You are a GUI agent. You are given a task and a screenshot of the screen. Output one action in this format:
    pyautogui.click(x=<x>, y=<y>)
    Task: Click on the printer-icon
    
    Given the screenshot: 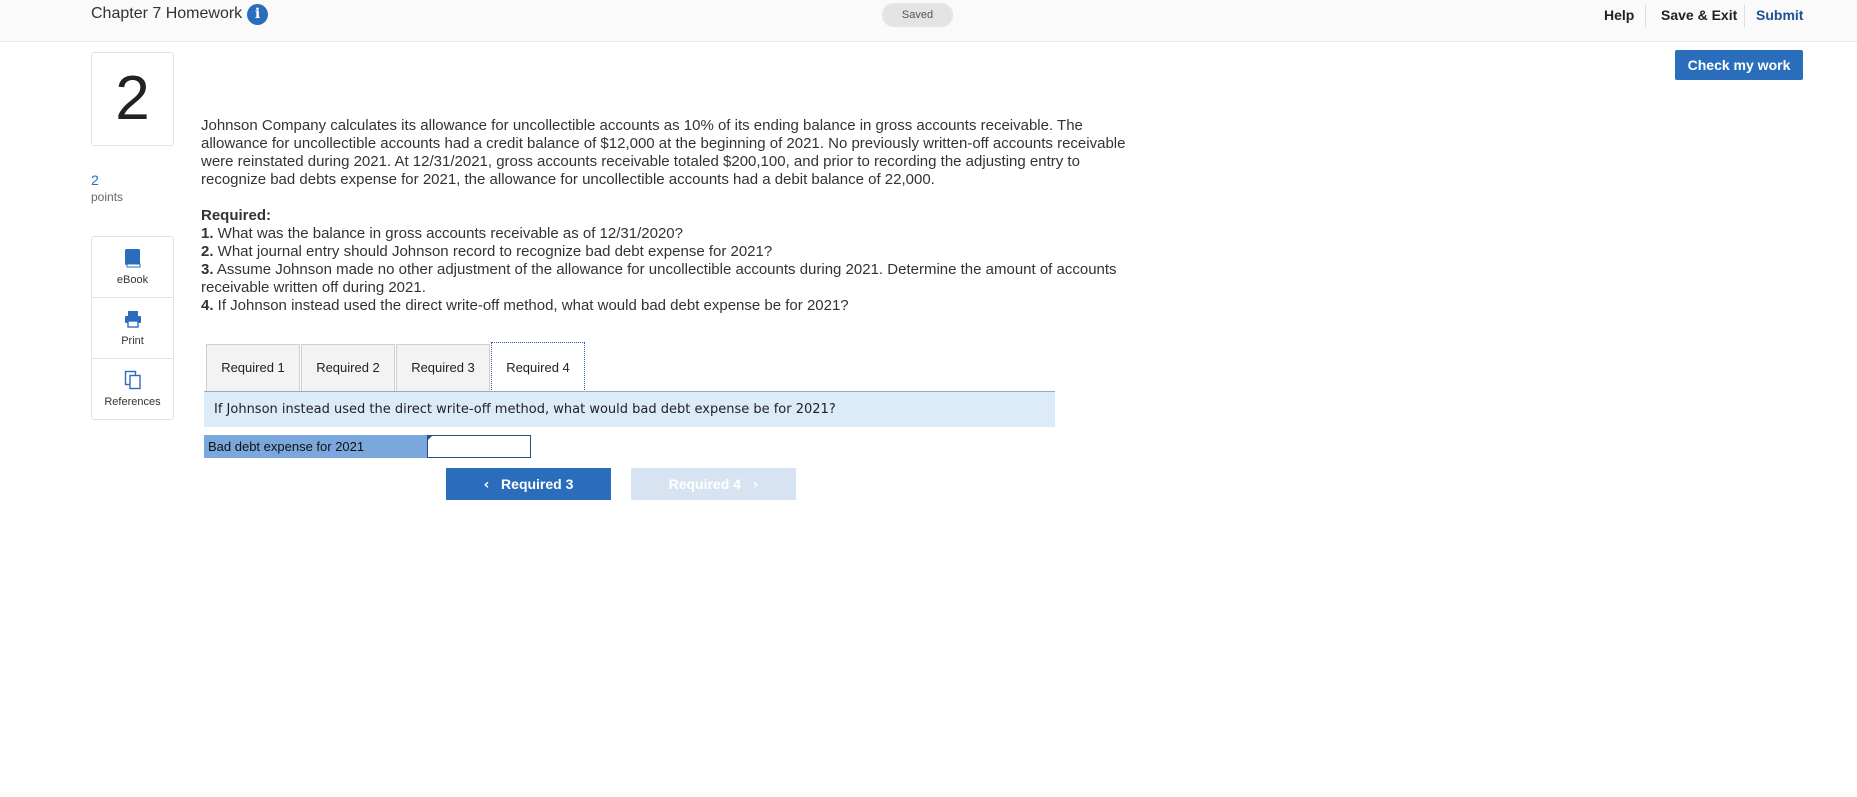 What is the action you would take?
    pyautogui.click(x=133, y=319)
    